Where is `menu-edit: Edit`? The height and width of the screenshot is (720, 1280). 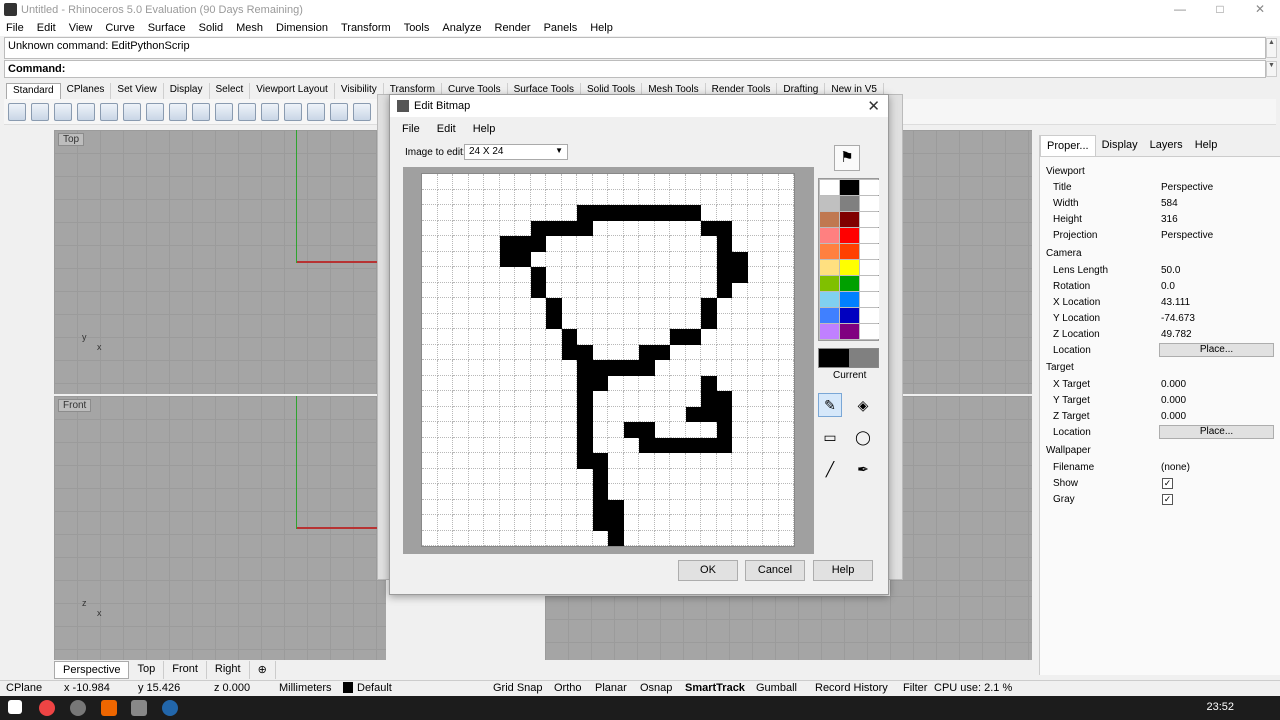
menu-edit: Edit is located at coordinates (46, 28).